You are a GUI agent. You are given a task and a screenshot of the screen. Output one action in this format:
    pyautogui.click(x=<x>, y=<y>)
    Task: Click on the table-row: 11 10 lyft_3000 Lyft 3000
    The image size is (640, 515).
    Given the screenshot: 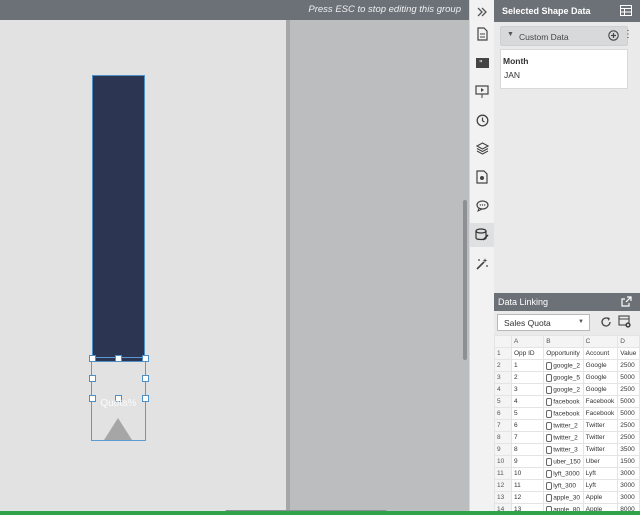 What is the action you would take?
    pyautogui.click(x=567, y=473)
    